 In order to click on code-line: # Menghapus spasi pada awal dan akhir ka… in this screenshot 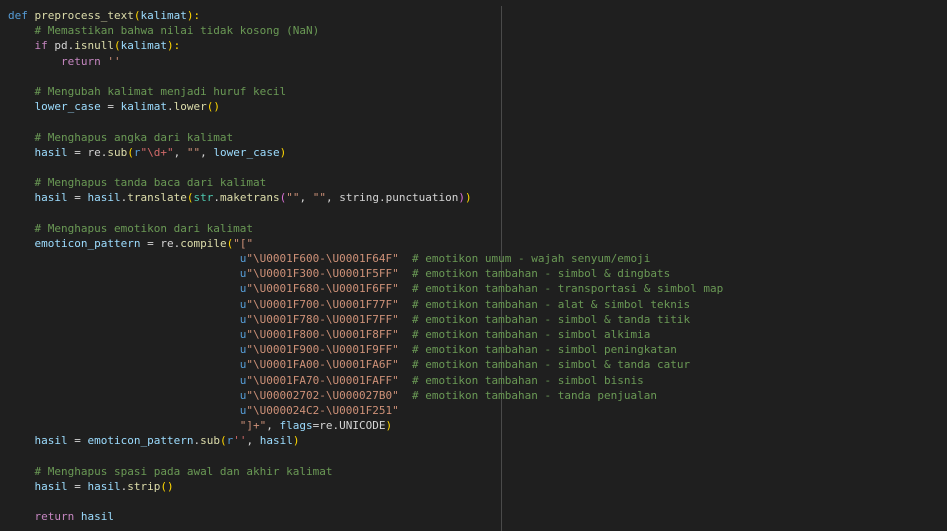, I will do `click(365, 471)`.